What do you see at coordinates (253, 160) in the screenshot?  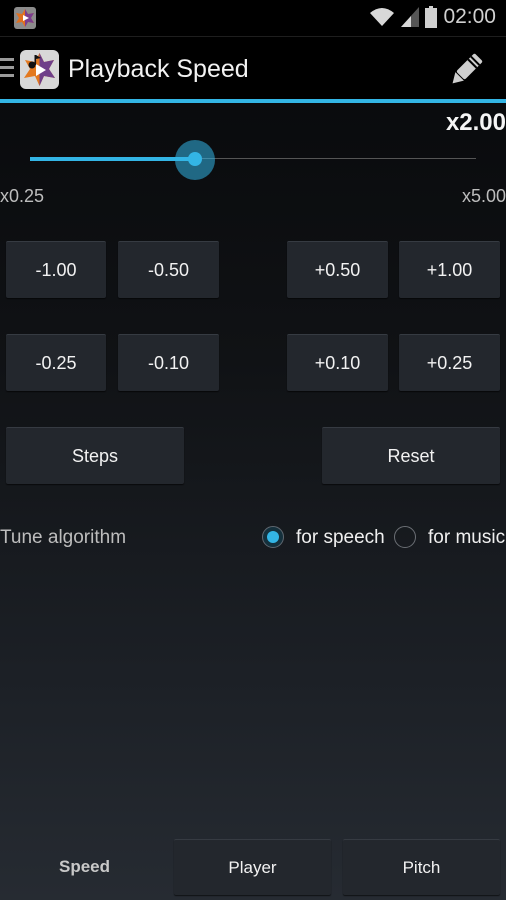 I see `speed-slider` at bounding box center [253, 160].